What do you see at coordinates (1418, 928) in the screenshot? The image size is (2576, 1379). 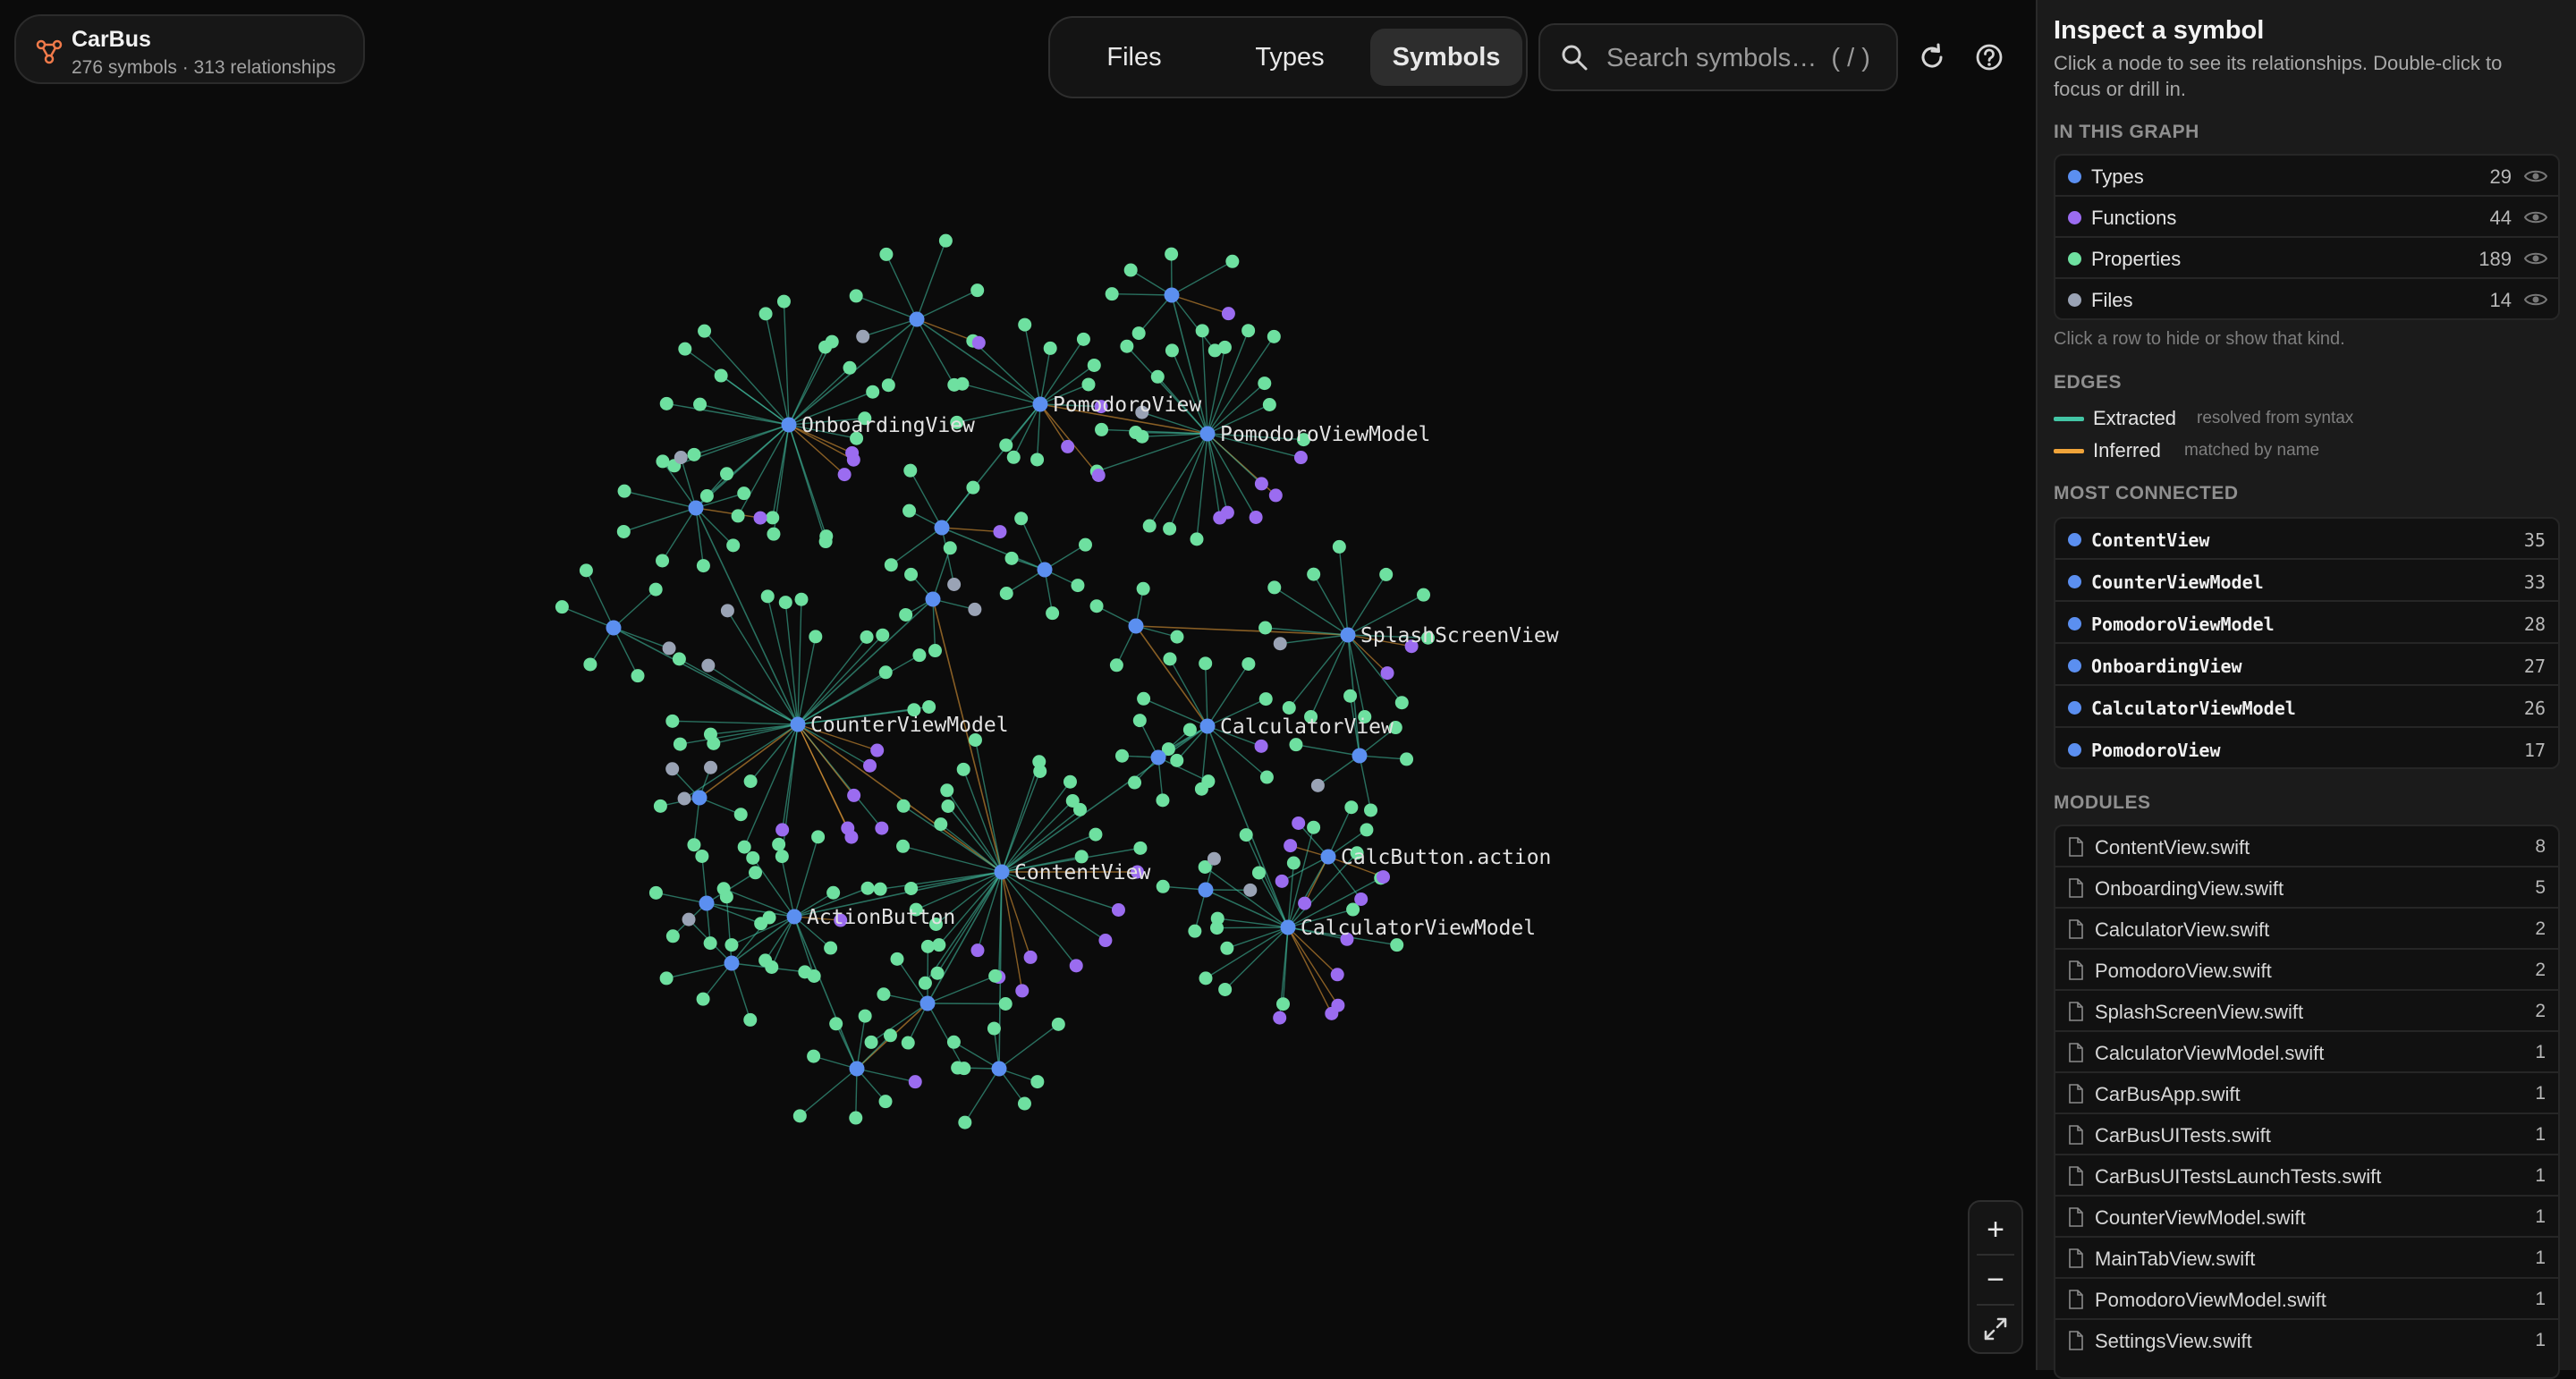 I see `node-label-calculator-vm: CalculatorViewModel` at bounding box center [1418, 928].